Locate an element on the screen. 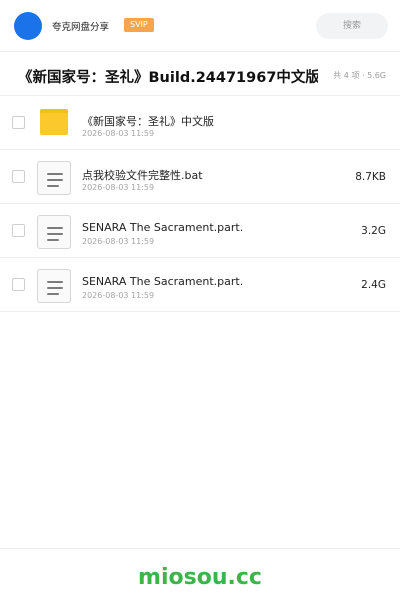 The height and width of the screenshot is (600, 400). file-size: 2.4G is located at coordinates (373, 285).